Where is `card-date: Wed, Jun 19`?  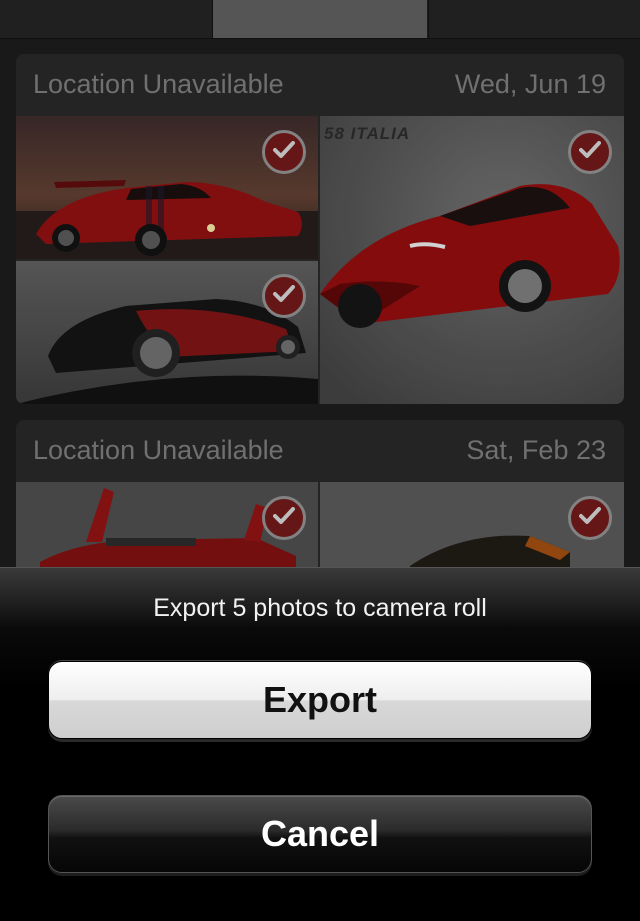
card-date: Wed, Jun 19 is located at coordinates (530, 84).